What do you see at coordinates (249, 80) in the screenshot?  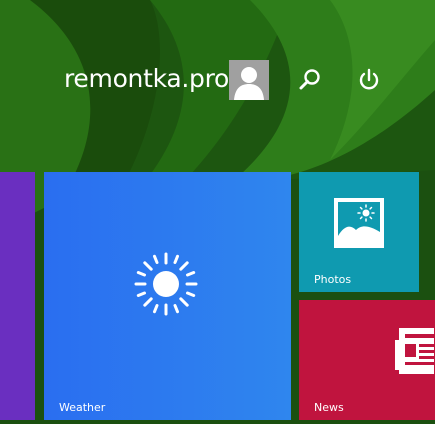 I see `user-avatar-icon` at bounding box center [249, 80].